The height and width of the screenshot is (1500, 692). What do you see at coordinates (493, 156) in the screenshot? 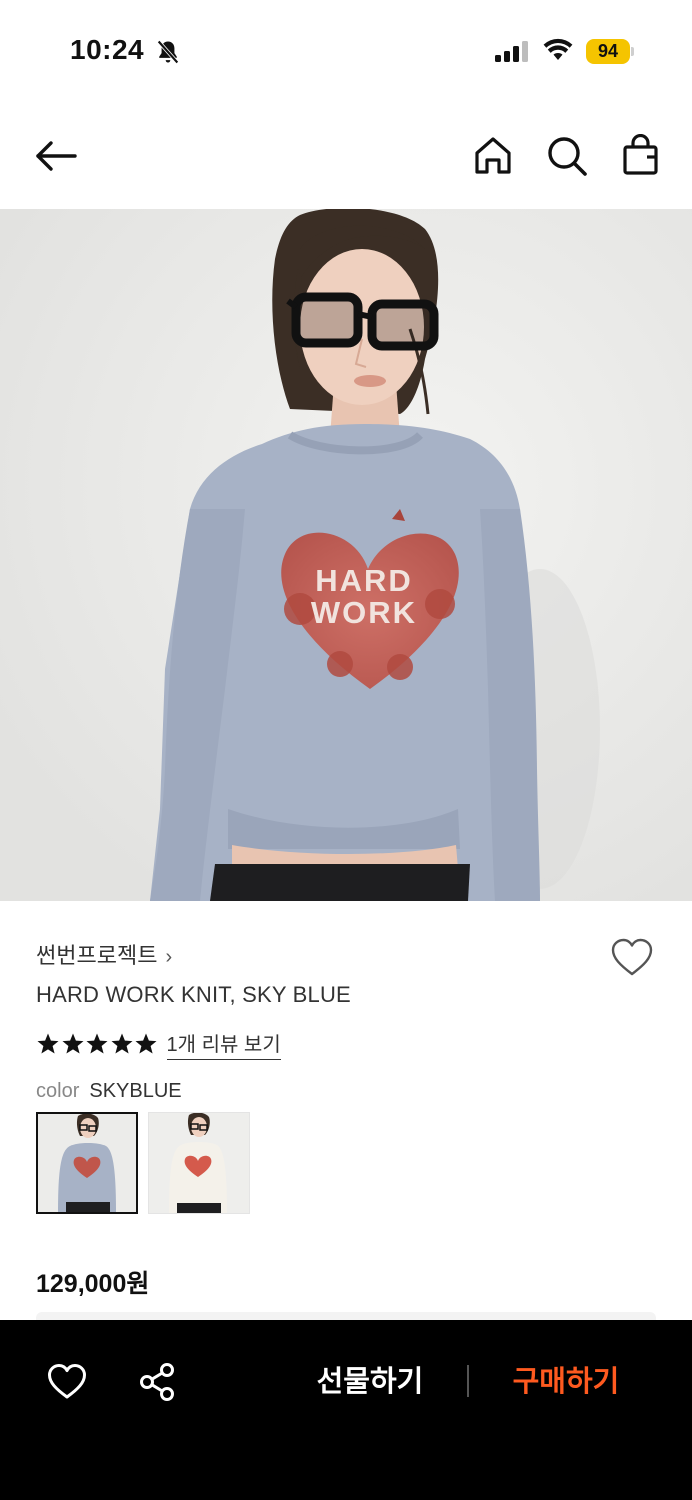
I see `home-icon` at bounding box center [493, 156].